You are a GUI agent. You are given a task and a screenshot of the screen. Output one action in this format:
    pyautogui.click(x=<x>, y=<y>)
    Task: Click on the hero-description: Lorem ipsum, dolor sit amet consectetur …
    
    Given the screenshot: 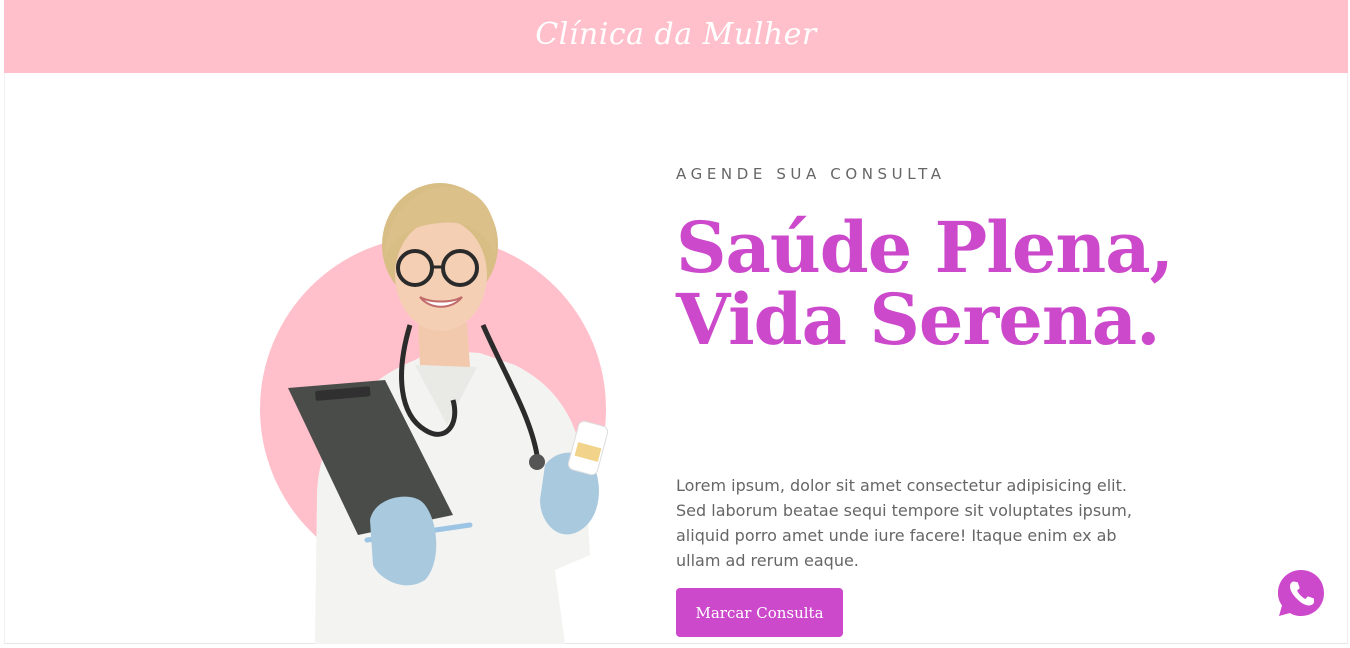 What is the action you would take?
    pyautogui.click(x=904, y=523)
    